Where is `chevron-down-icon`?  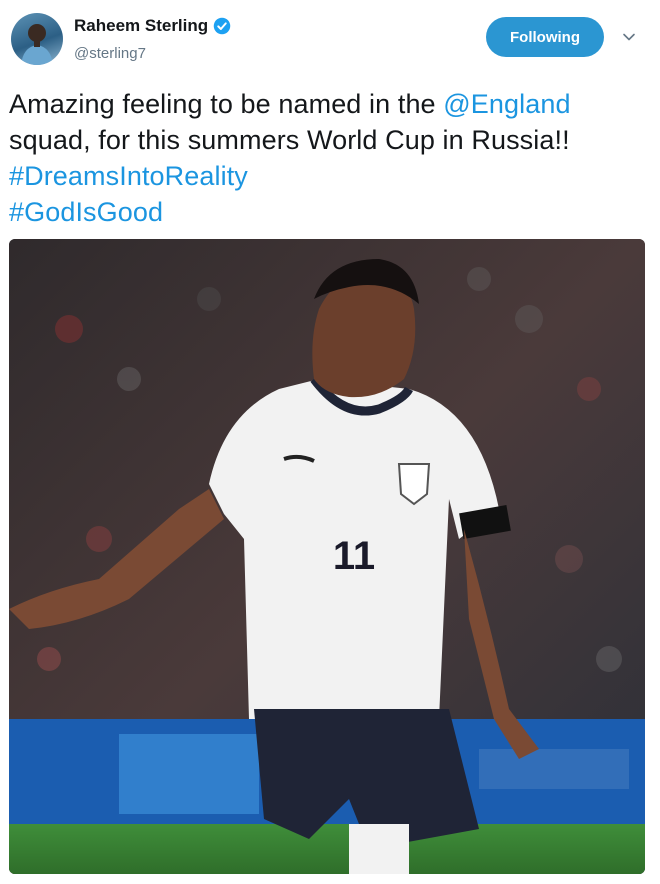 chevron-down-icon is located at coordinates (629, 37).